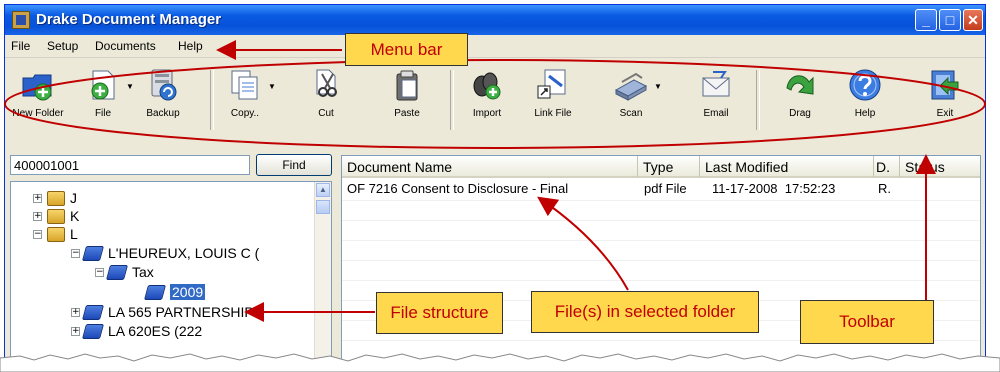 This screenshot has width=1000, height=372. What do you see at coordinates (583, 243) in the screenshot?
I see `files-in-folder-arrow` at bounding box center [583, 243].